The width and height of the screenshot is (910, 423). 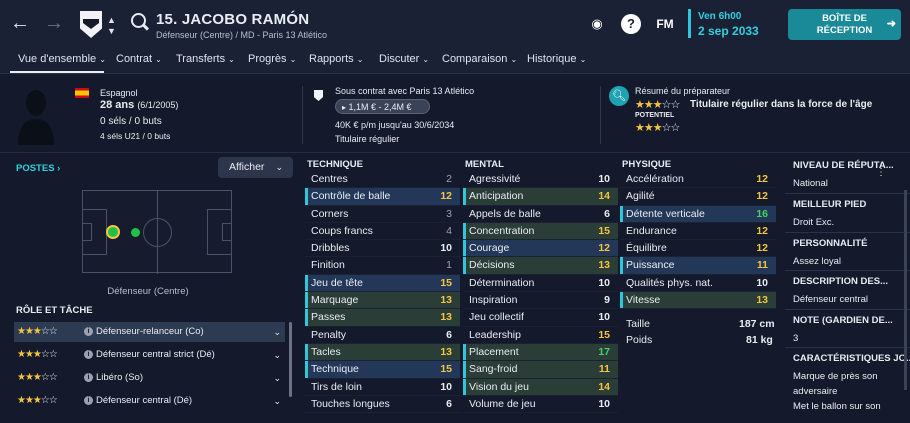 I want to click on world-icon: ◉, so click(x=597, y=24).